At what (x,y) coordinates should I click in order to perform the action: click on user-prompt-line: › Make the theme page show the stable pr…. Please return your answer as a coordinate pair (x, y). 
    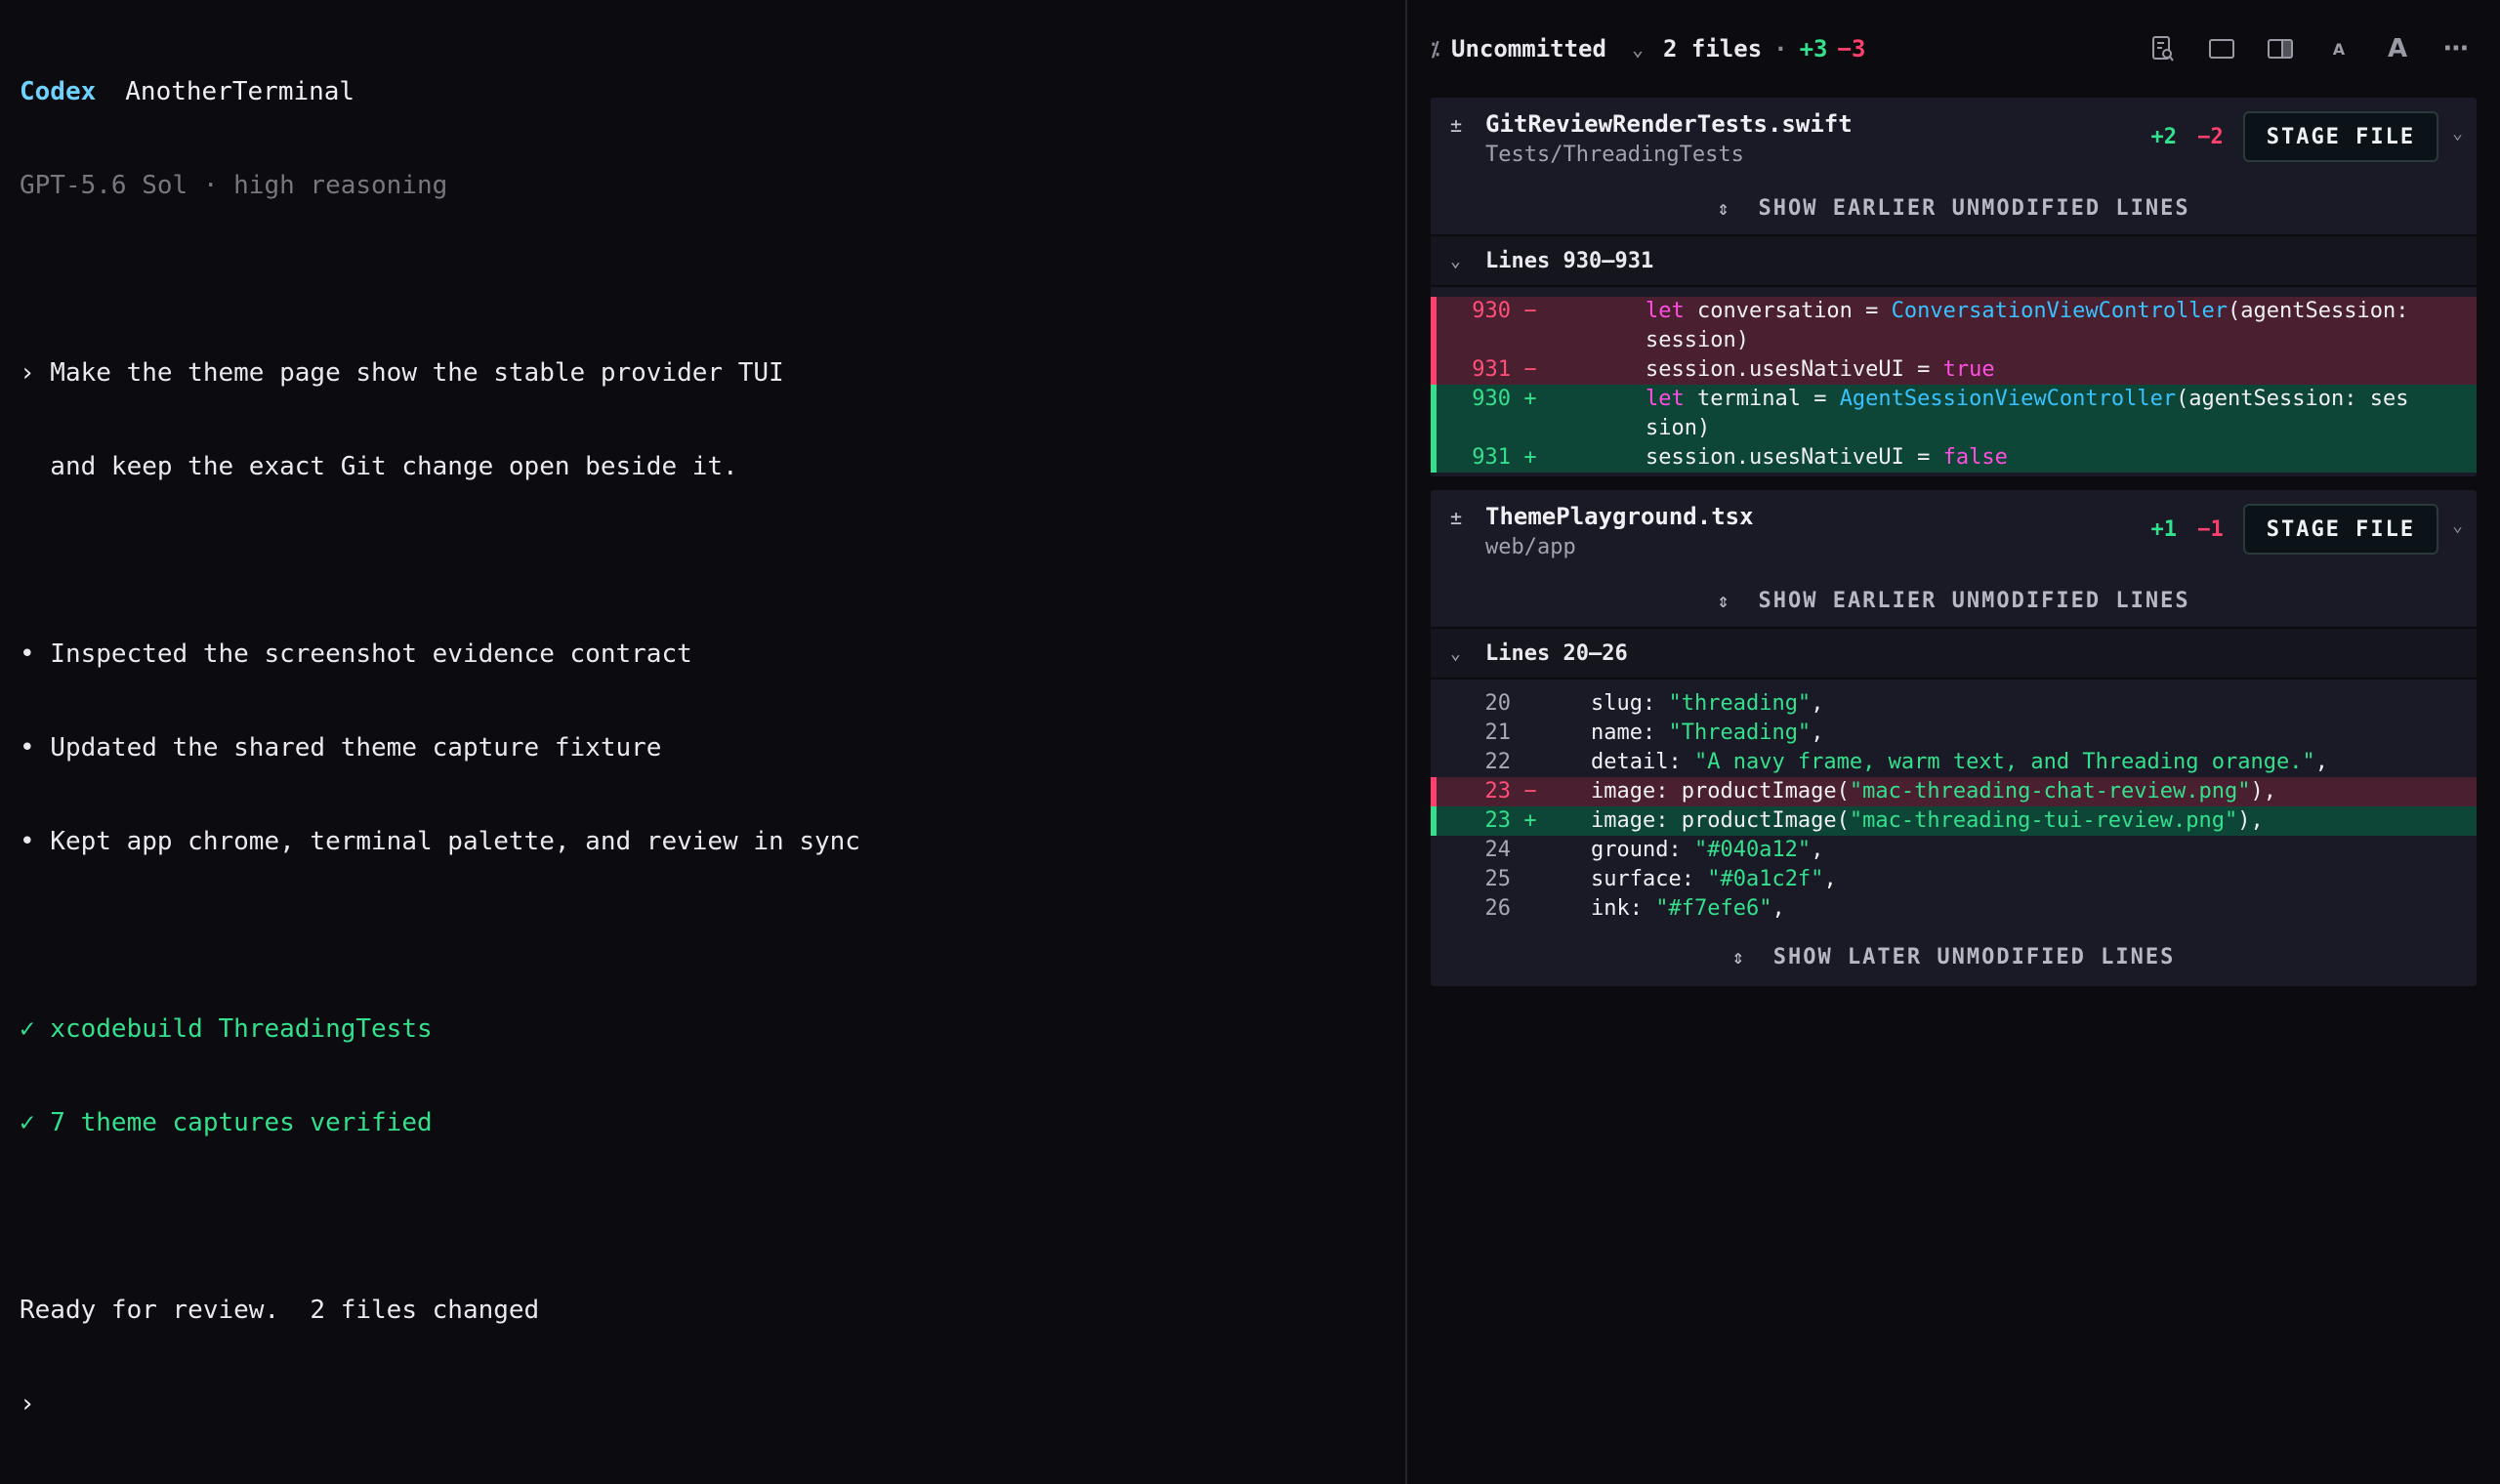
    Looking at the image, I should click on (402, 373).